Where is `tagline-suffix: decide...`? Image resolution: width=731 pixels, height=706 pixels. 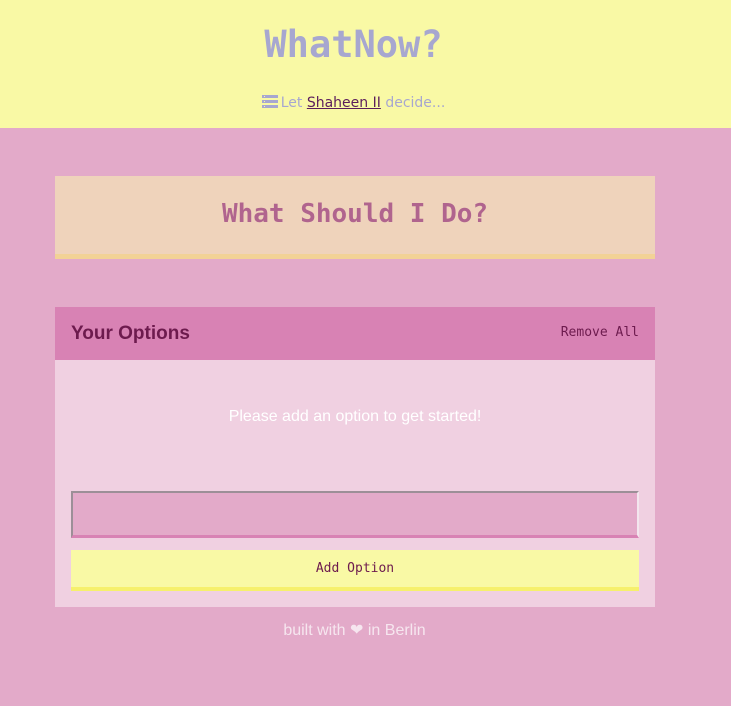 tagline-suffix: decide... is located at coordinates (415, 103).